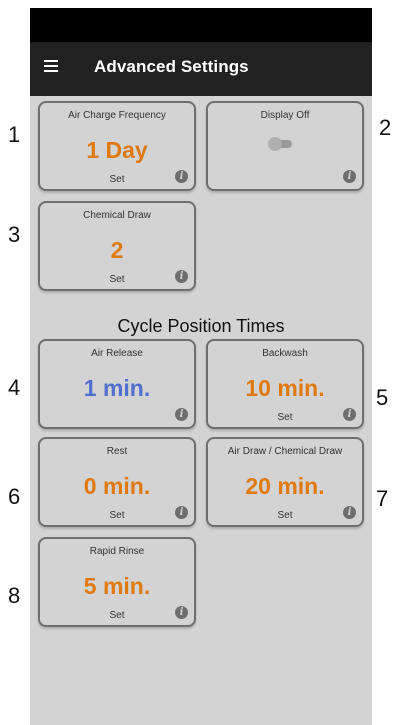 Image resolution: width=396 pixels, height=725 pixels. Describe the element at coordinates (201, 326) in the screenshot. I see `section-title: Cycle Position Times` at that location.